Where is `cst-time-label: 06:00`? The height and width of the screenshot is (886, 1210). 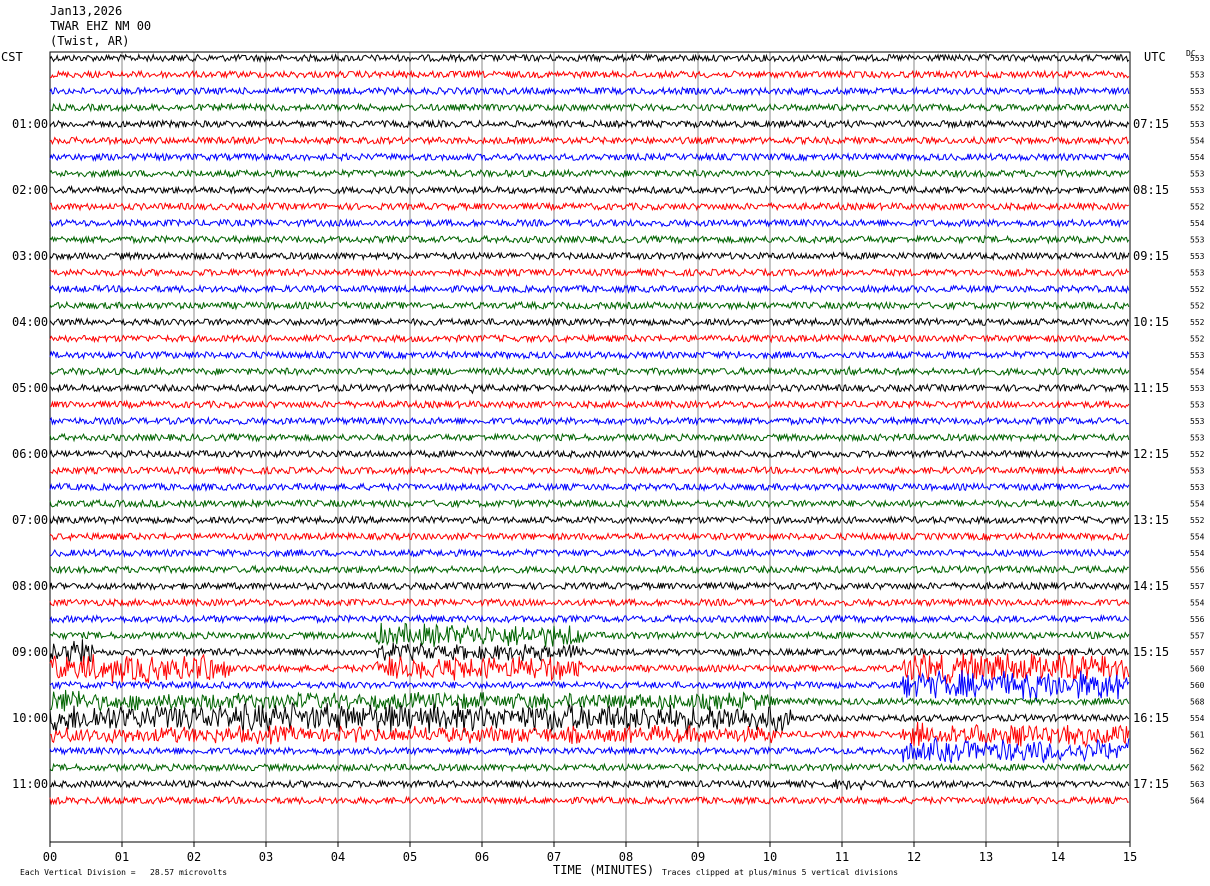
cst-time-label: 06:00 is located at coordinates (30, 454).